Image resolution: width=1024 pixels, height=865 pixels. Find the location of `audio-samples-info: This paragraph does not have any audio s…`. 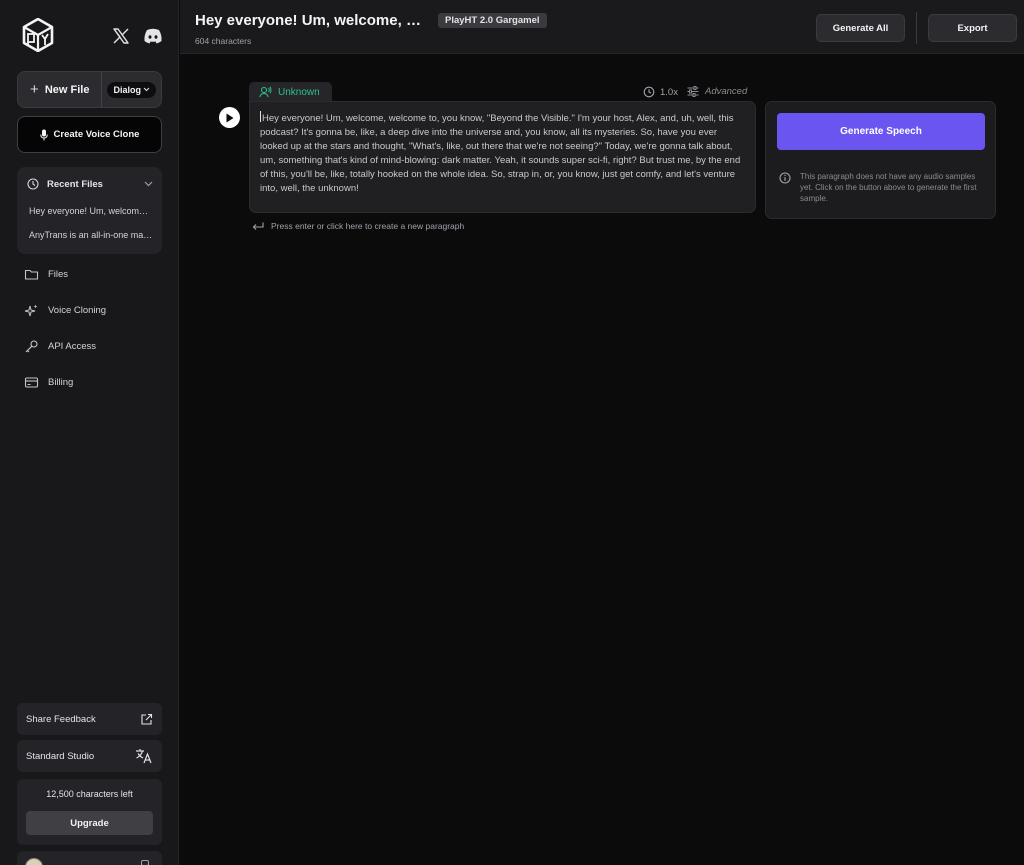

audio-samples-info: This paragraph does not have any audio s… is located at coordinates (884, 187).